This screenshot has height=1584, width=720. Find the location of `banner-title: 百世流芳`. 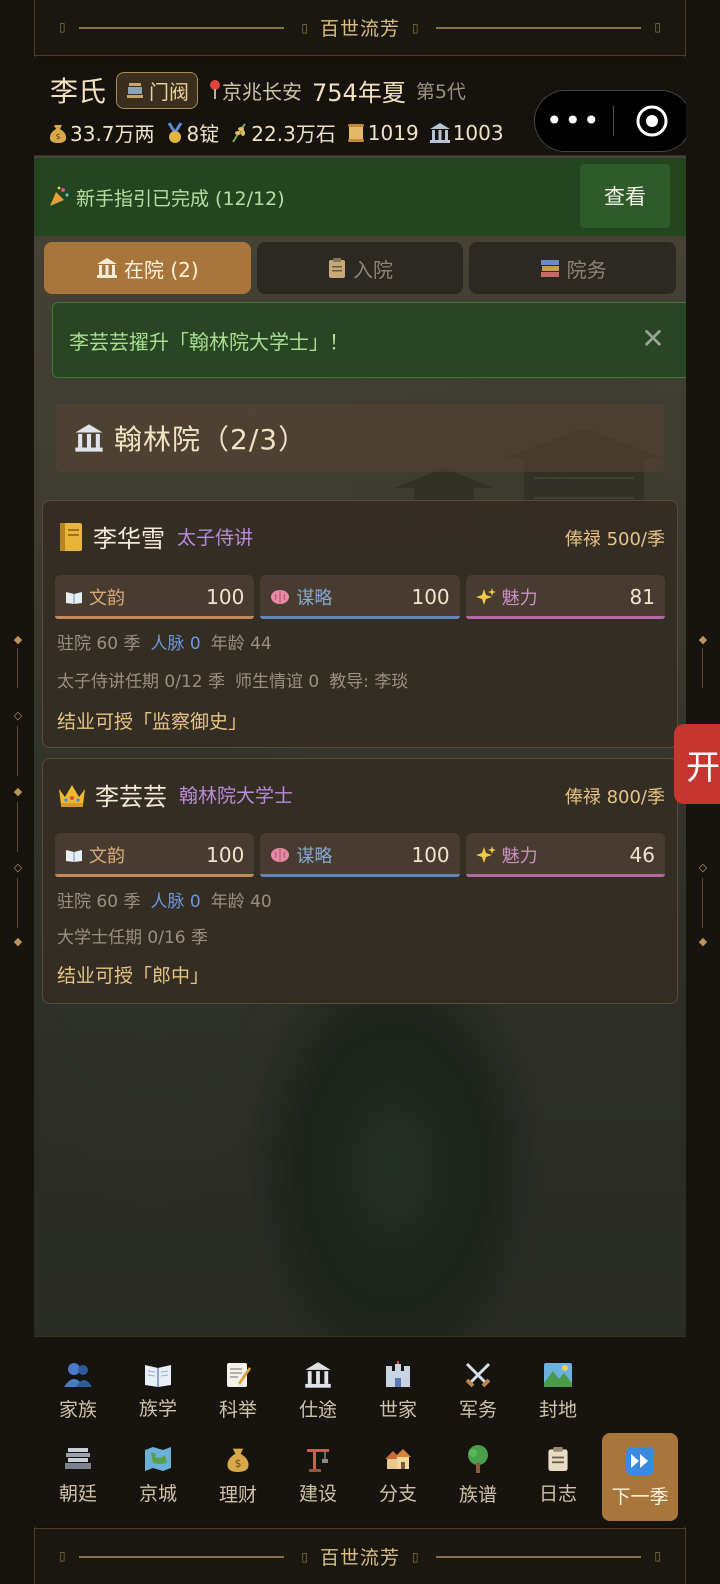

banner-title: 百世流芳 is located at coordinates (359, 27).